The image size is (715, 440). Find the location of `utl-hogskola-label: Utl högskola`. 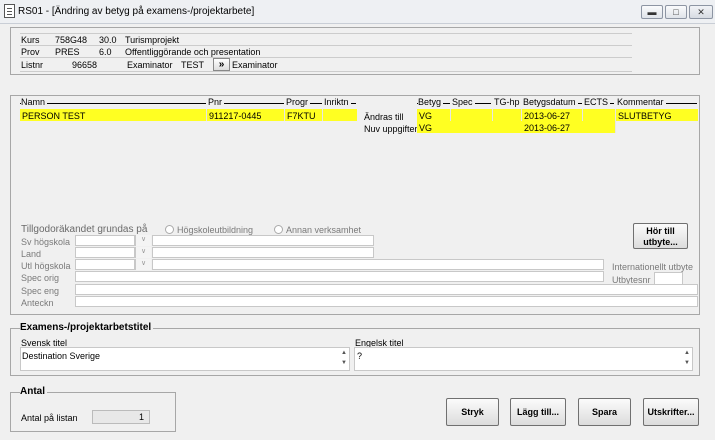

utl-hogskola-label: Utl högskola is located at coordinates (46, 266).